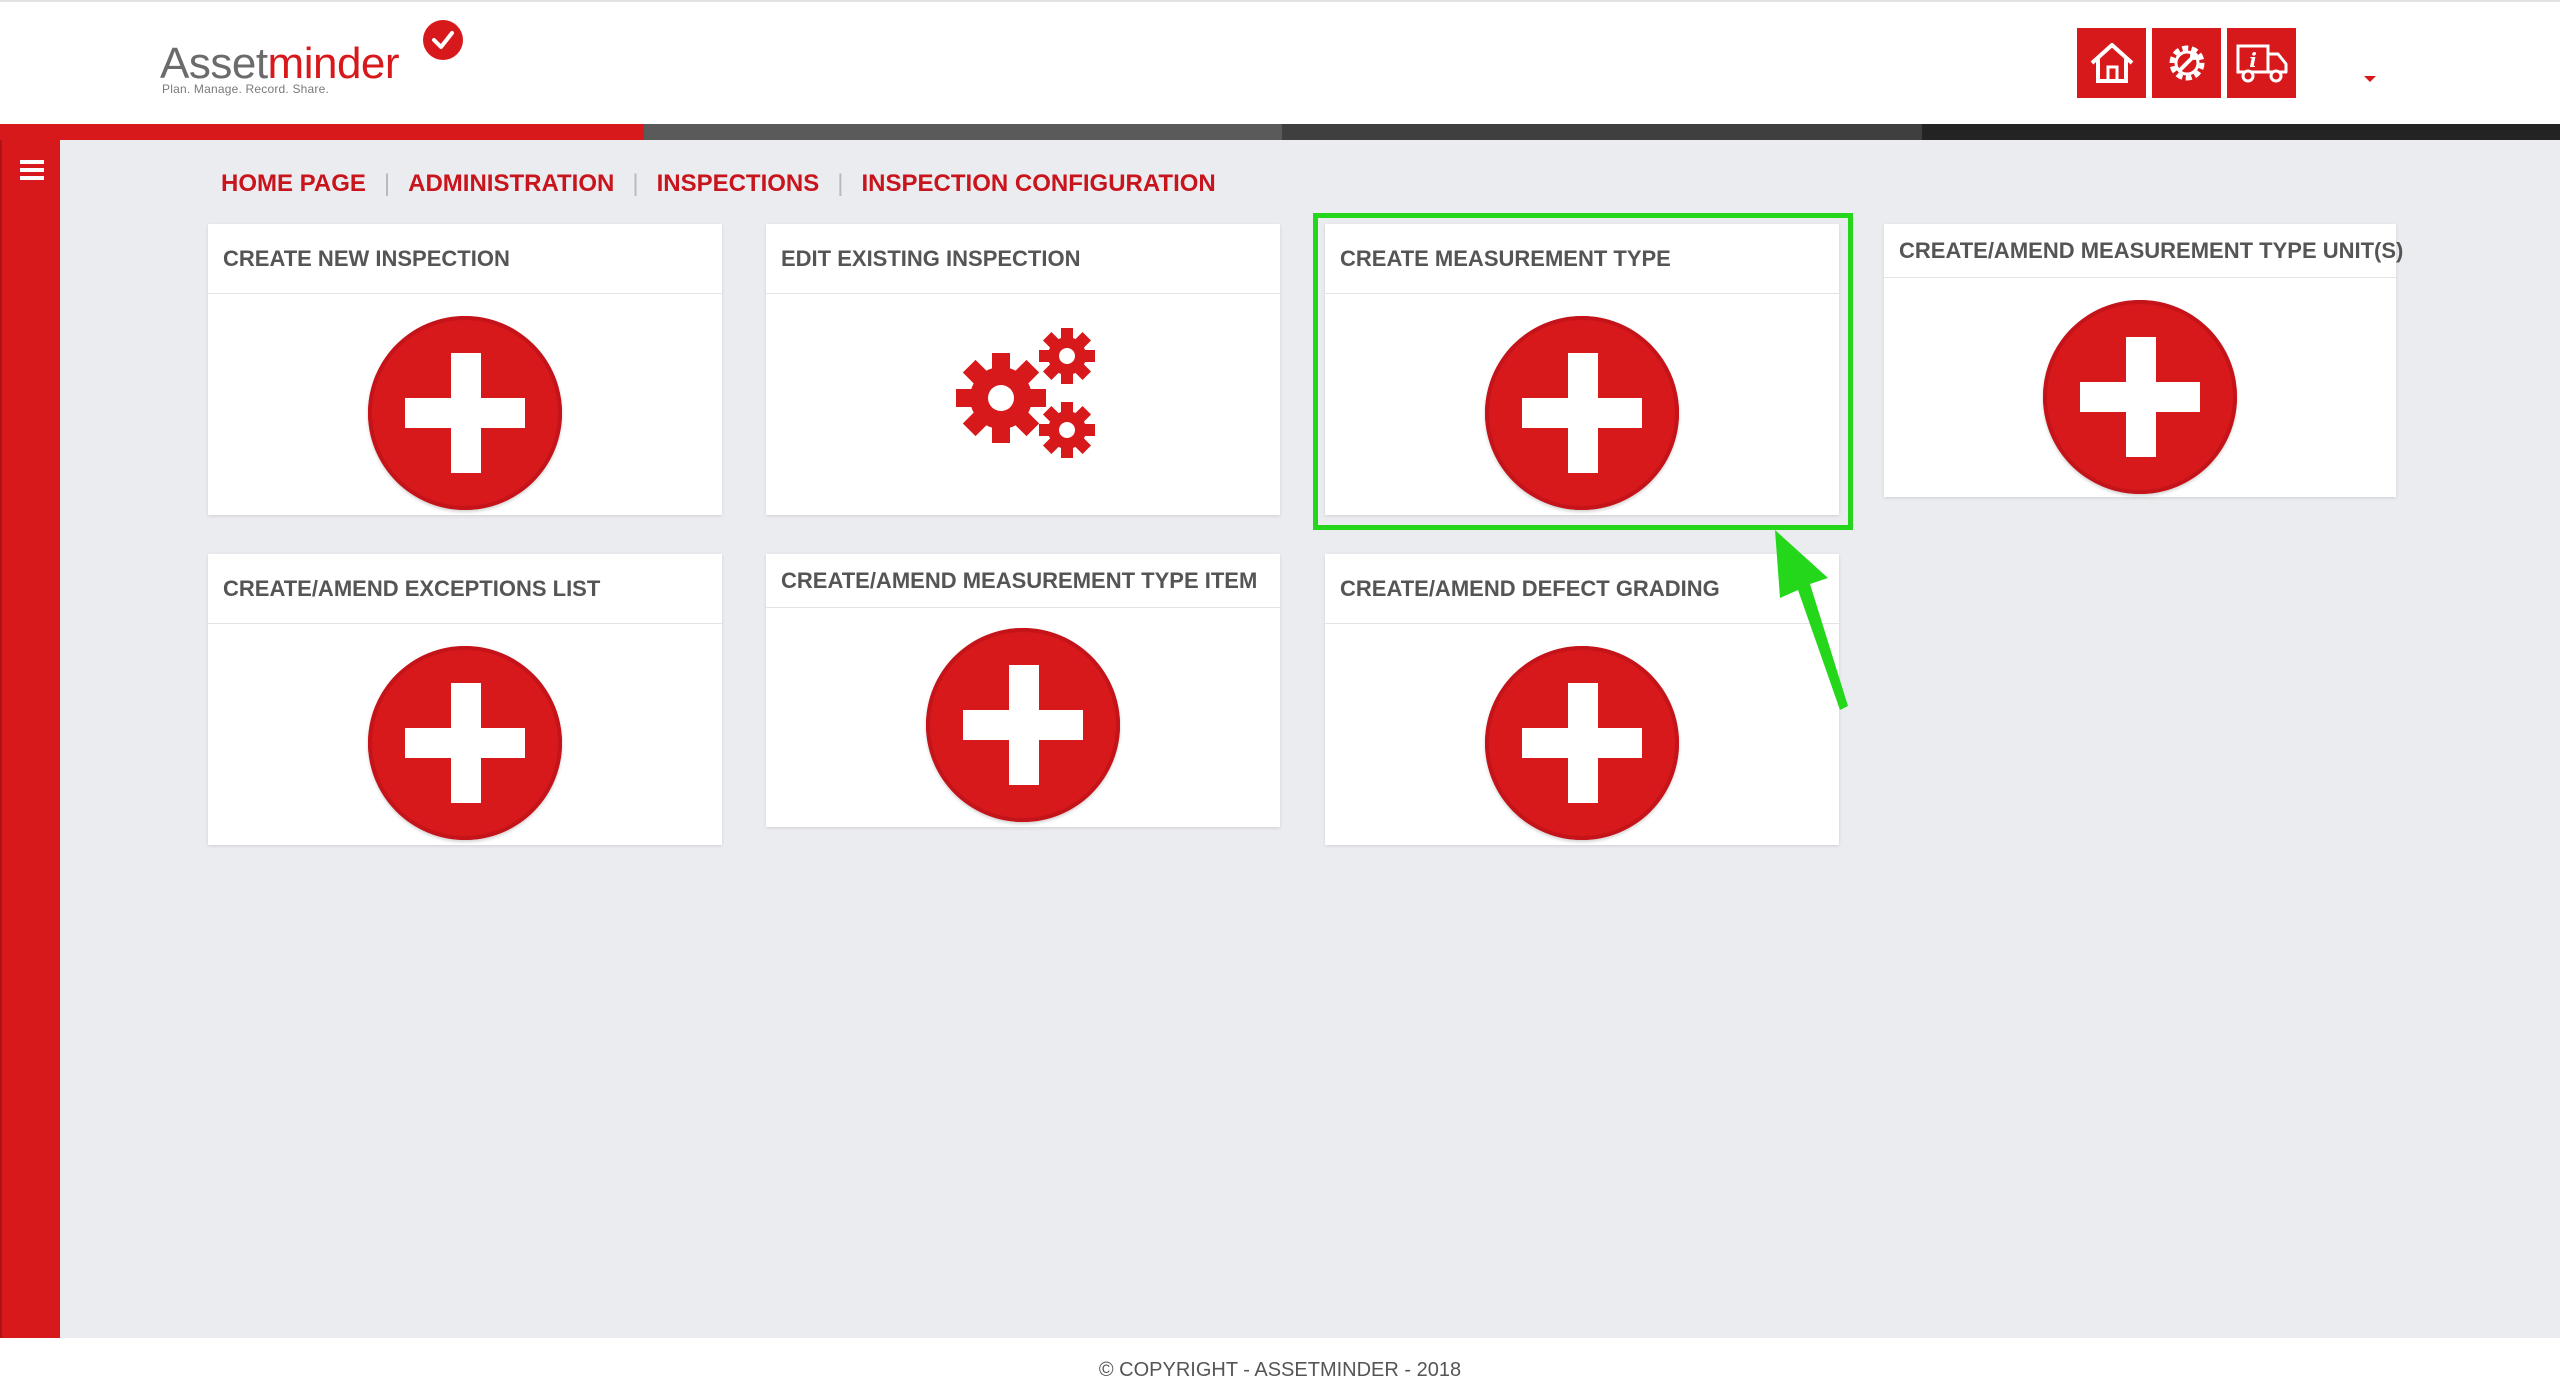 The image size is (2560, 1398). What do you see at coordinates (30, 739) in the screenshot?
I see `sidebar` at bounding box center [30, 739].